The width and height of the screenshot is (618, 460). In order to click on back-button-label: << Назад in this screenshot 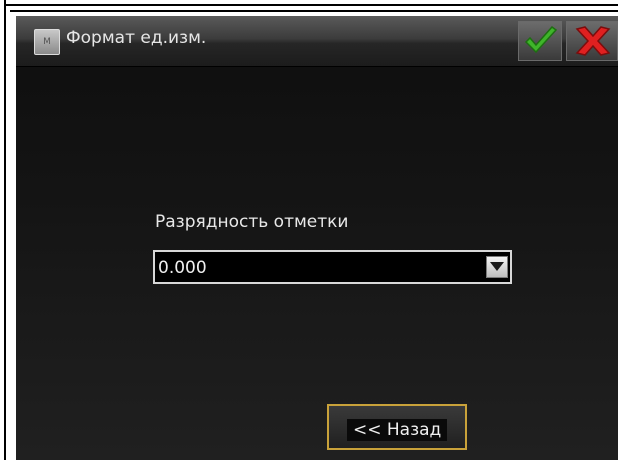, I will do `click(397, 430)`.